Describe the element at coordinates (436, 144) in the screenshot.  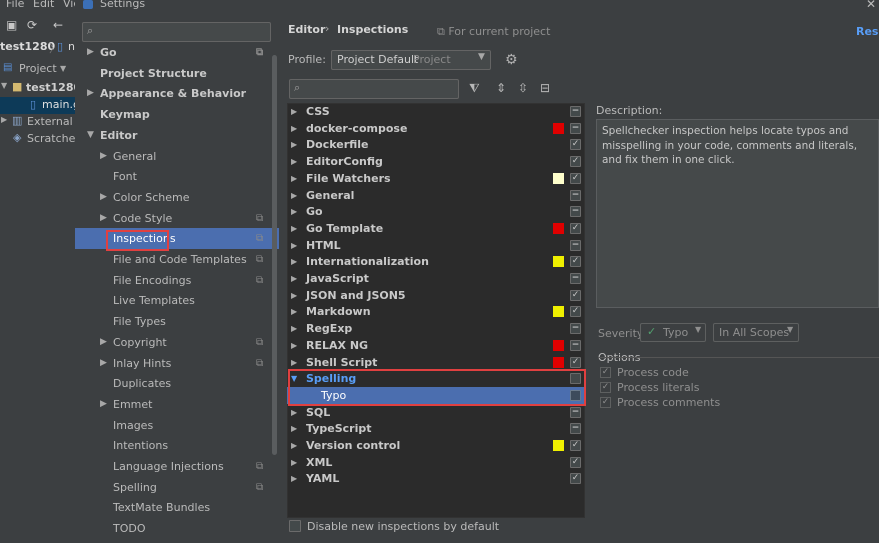
I see `inspection-dockerfile: ▶ Dockerfile ✓` at that location.